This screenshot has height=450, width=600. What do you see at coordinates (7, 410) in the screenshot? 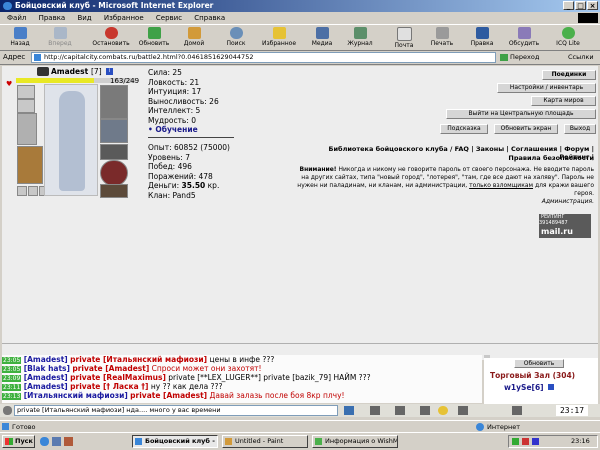
I see `chat-mode-icon` at bounding box center [7, 410].